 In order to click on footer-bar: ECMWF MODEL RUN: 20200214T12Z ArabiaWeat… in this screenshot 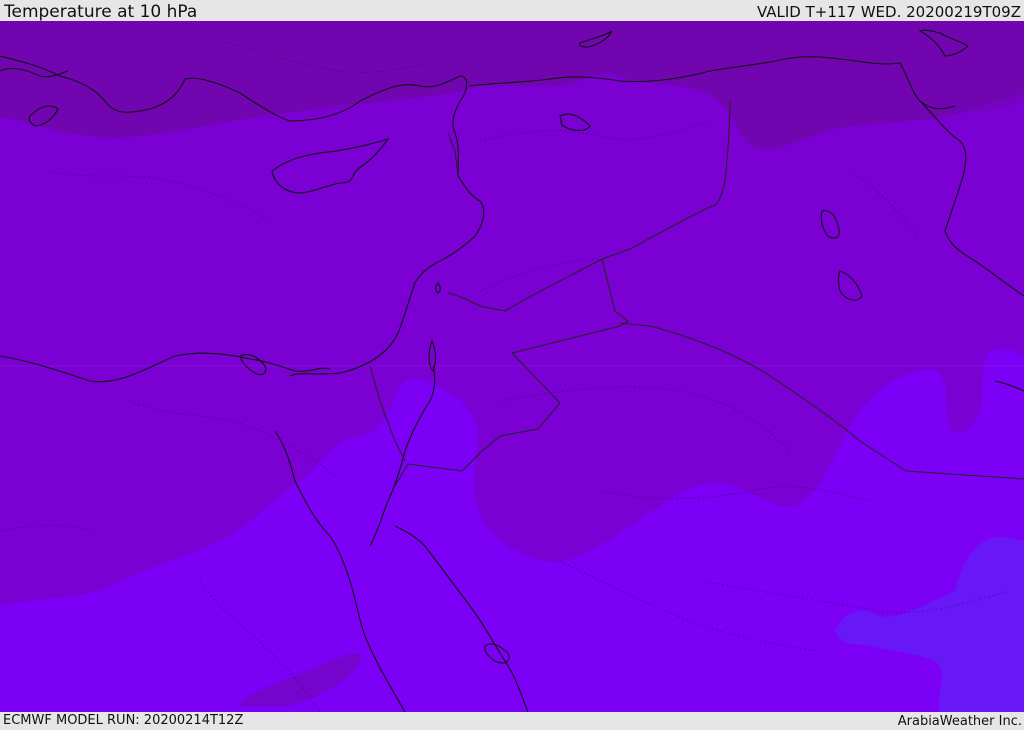, I will do `click(512, 720)`.